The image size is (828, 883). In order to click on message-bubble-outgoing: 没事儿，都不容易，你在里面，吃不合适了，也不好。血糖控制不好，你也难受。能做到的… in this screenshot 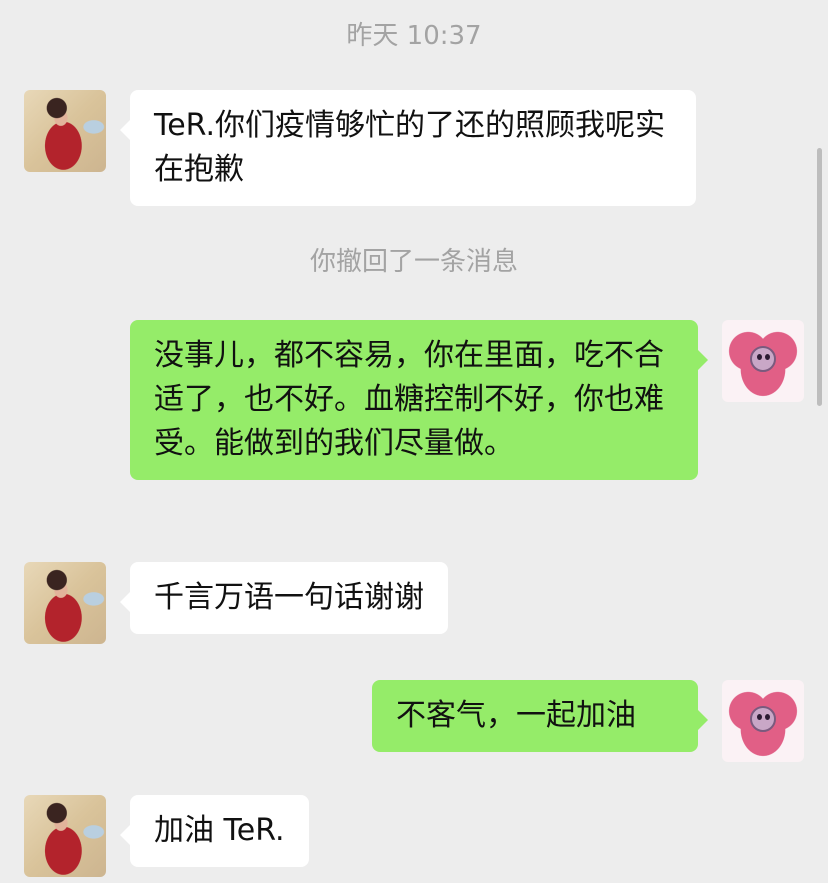, I will do `click(419, 400)`.